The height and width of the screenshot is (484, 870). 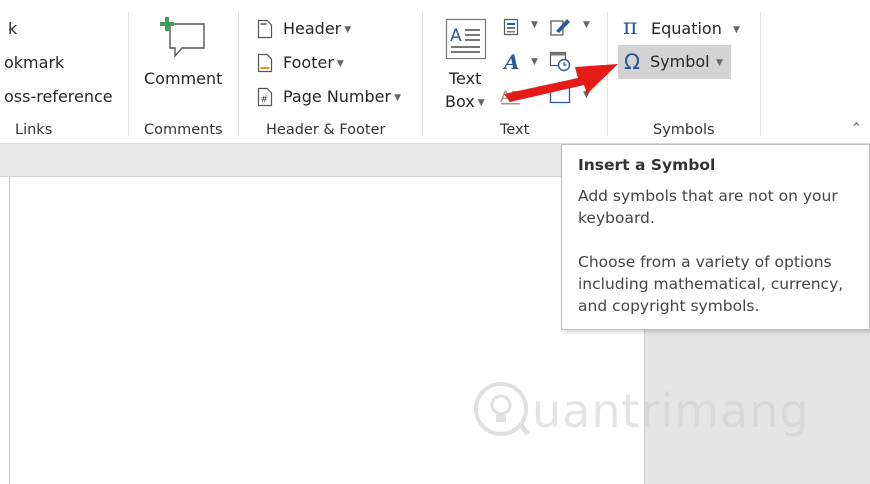 I want to click on pi-icon: π, so click(x=630, y=27).